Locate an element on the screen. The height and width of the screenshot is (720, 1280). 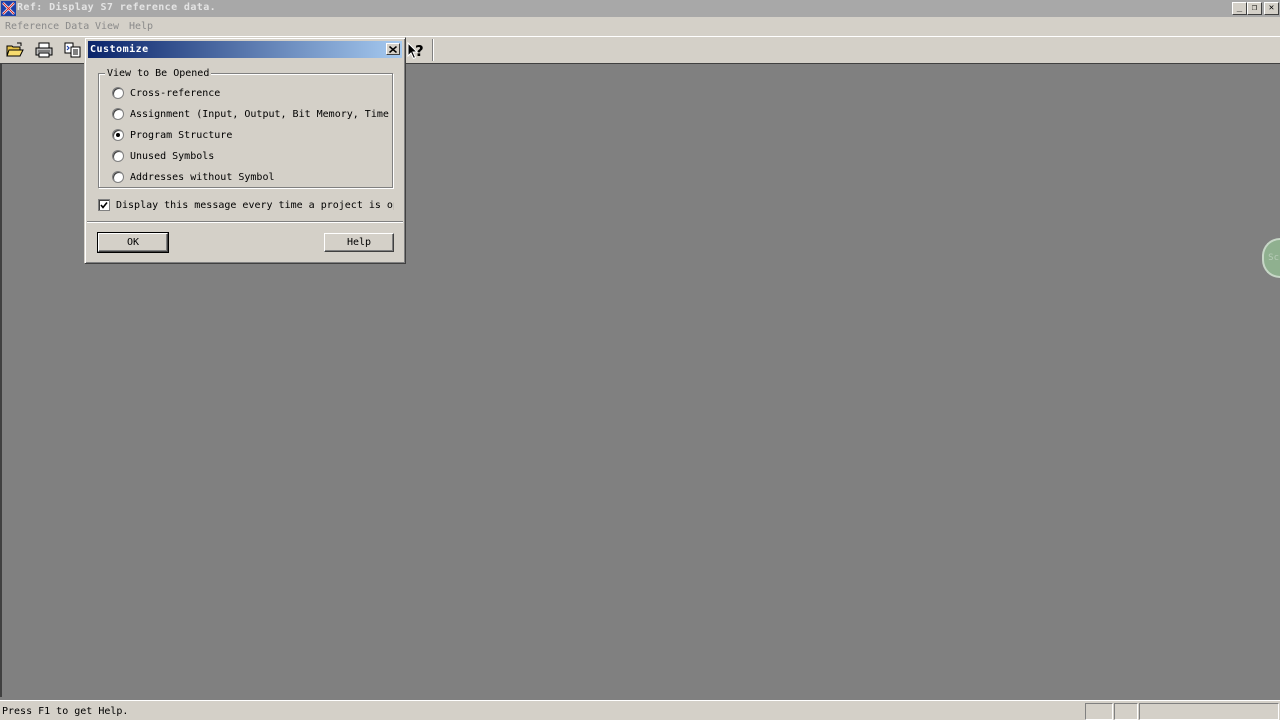
display-message-checkbox is located at coordinates (104, 205).